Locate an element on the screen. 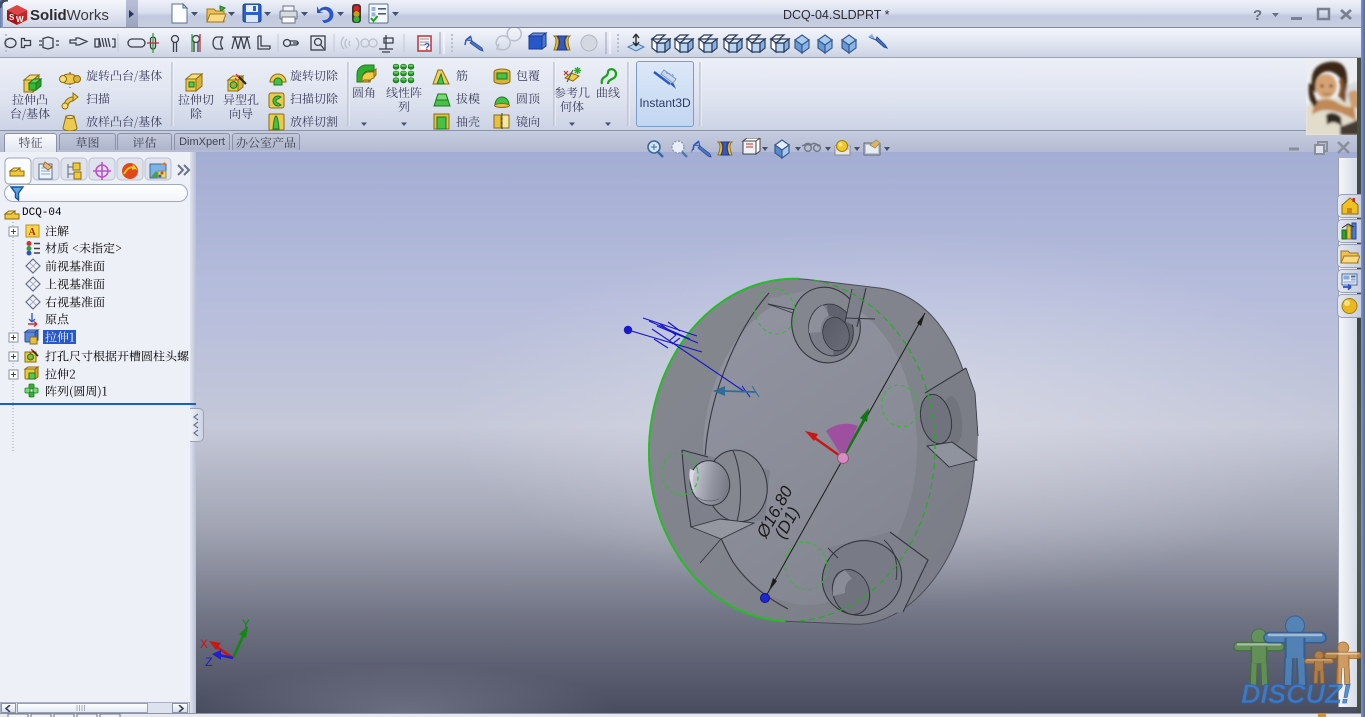  svg-text: DISCUZ! is located at coordinates (1296, 694).